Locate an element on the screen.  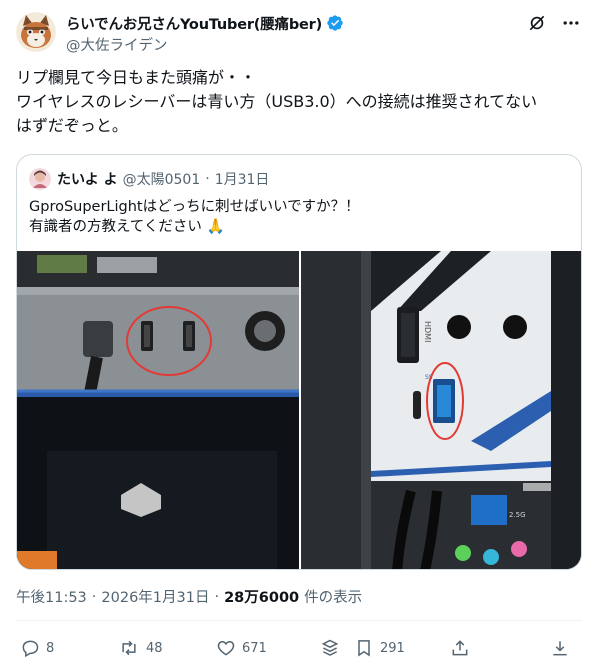
divider is located at coordinates (299, 620).